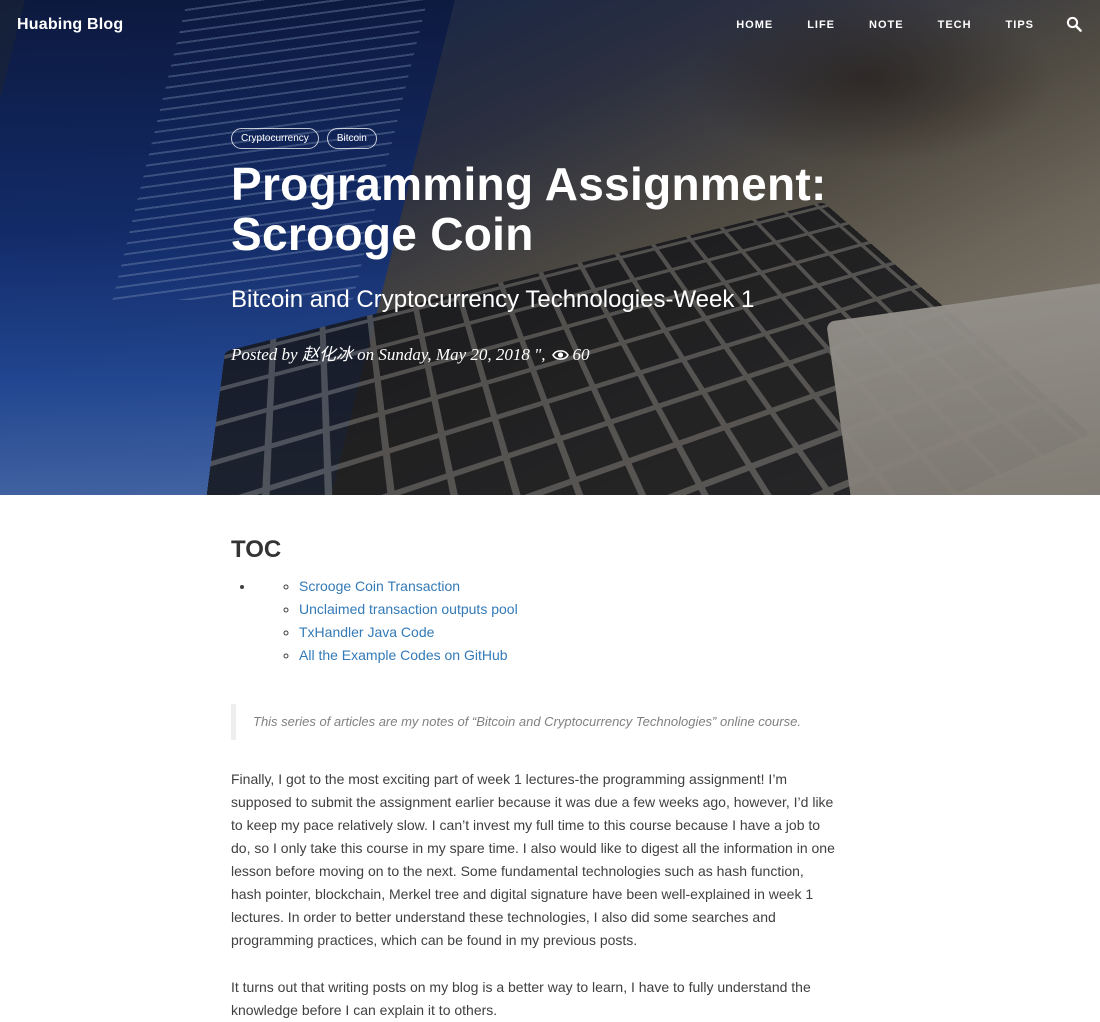  What do you see at coordinates (275, 138) in the screenshot?
I see `tag-cryptocurrency: Cryptocurrency` at bounding box center [275, 138].